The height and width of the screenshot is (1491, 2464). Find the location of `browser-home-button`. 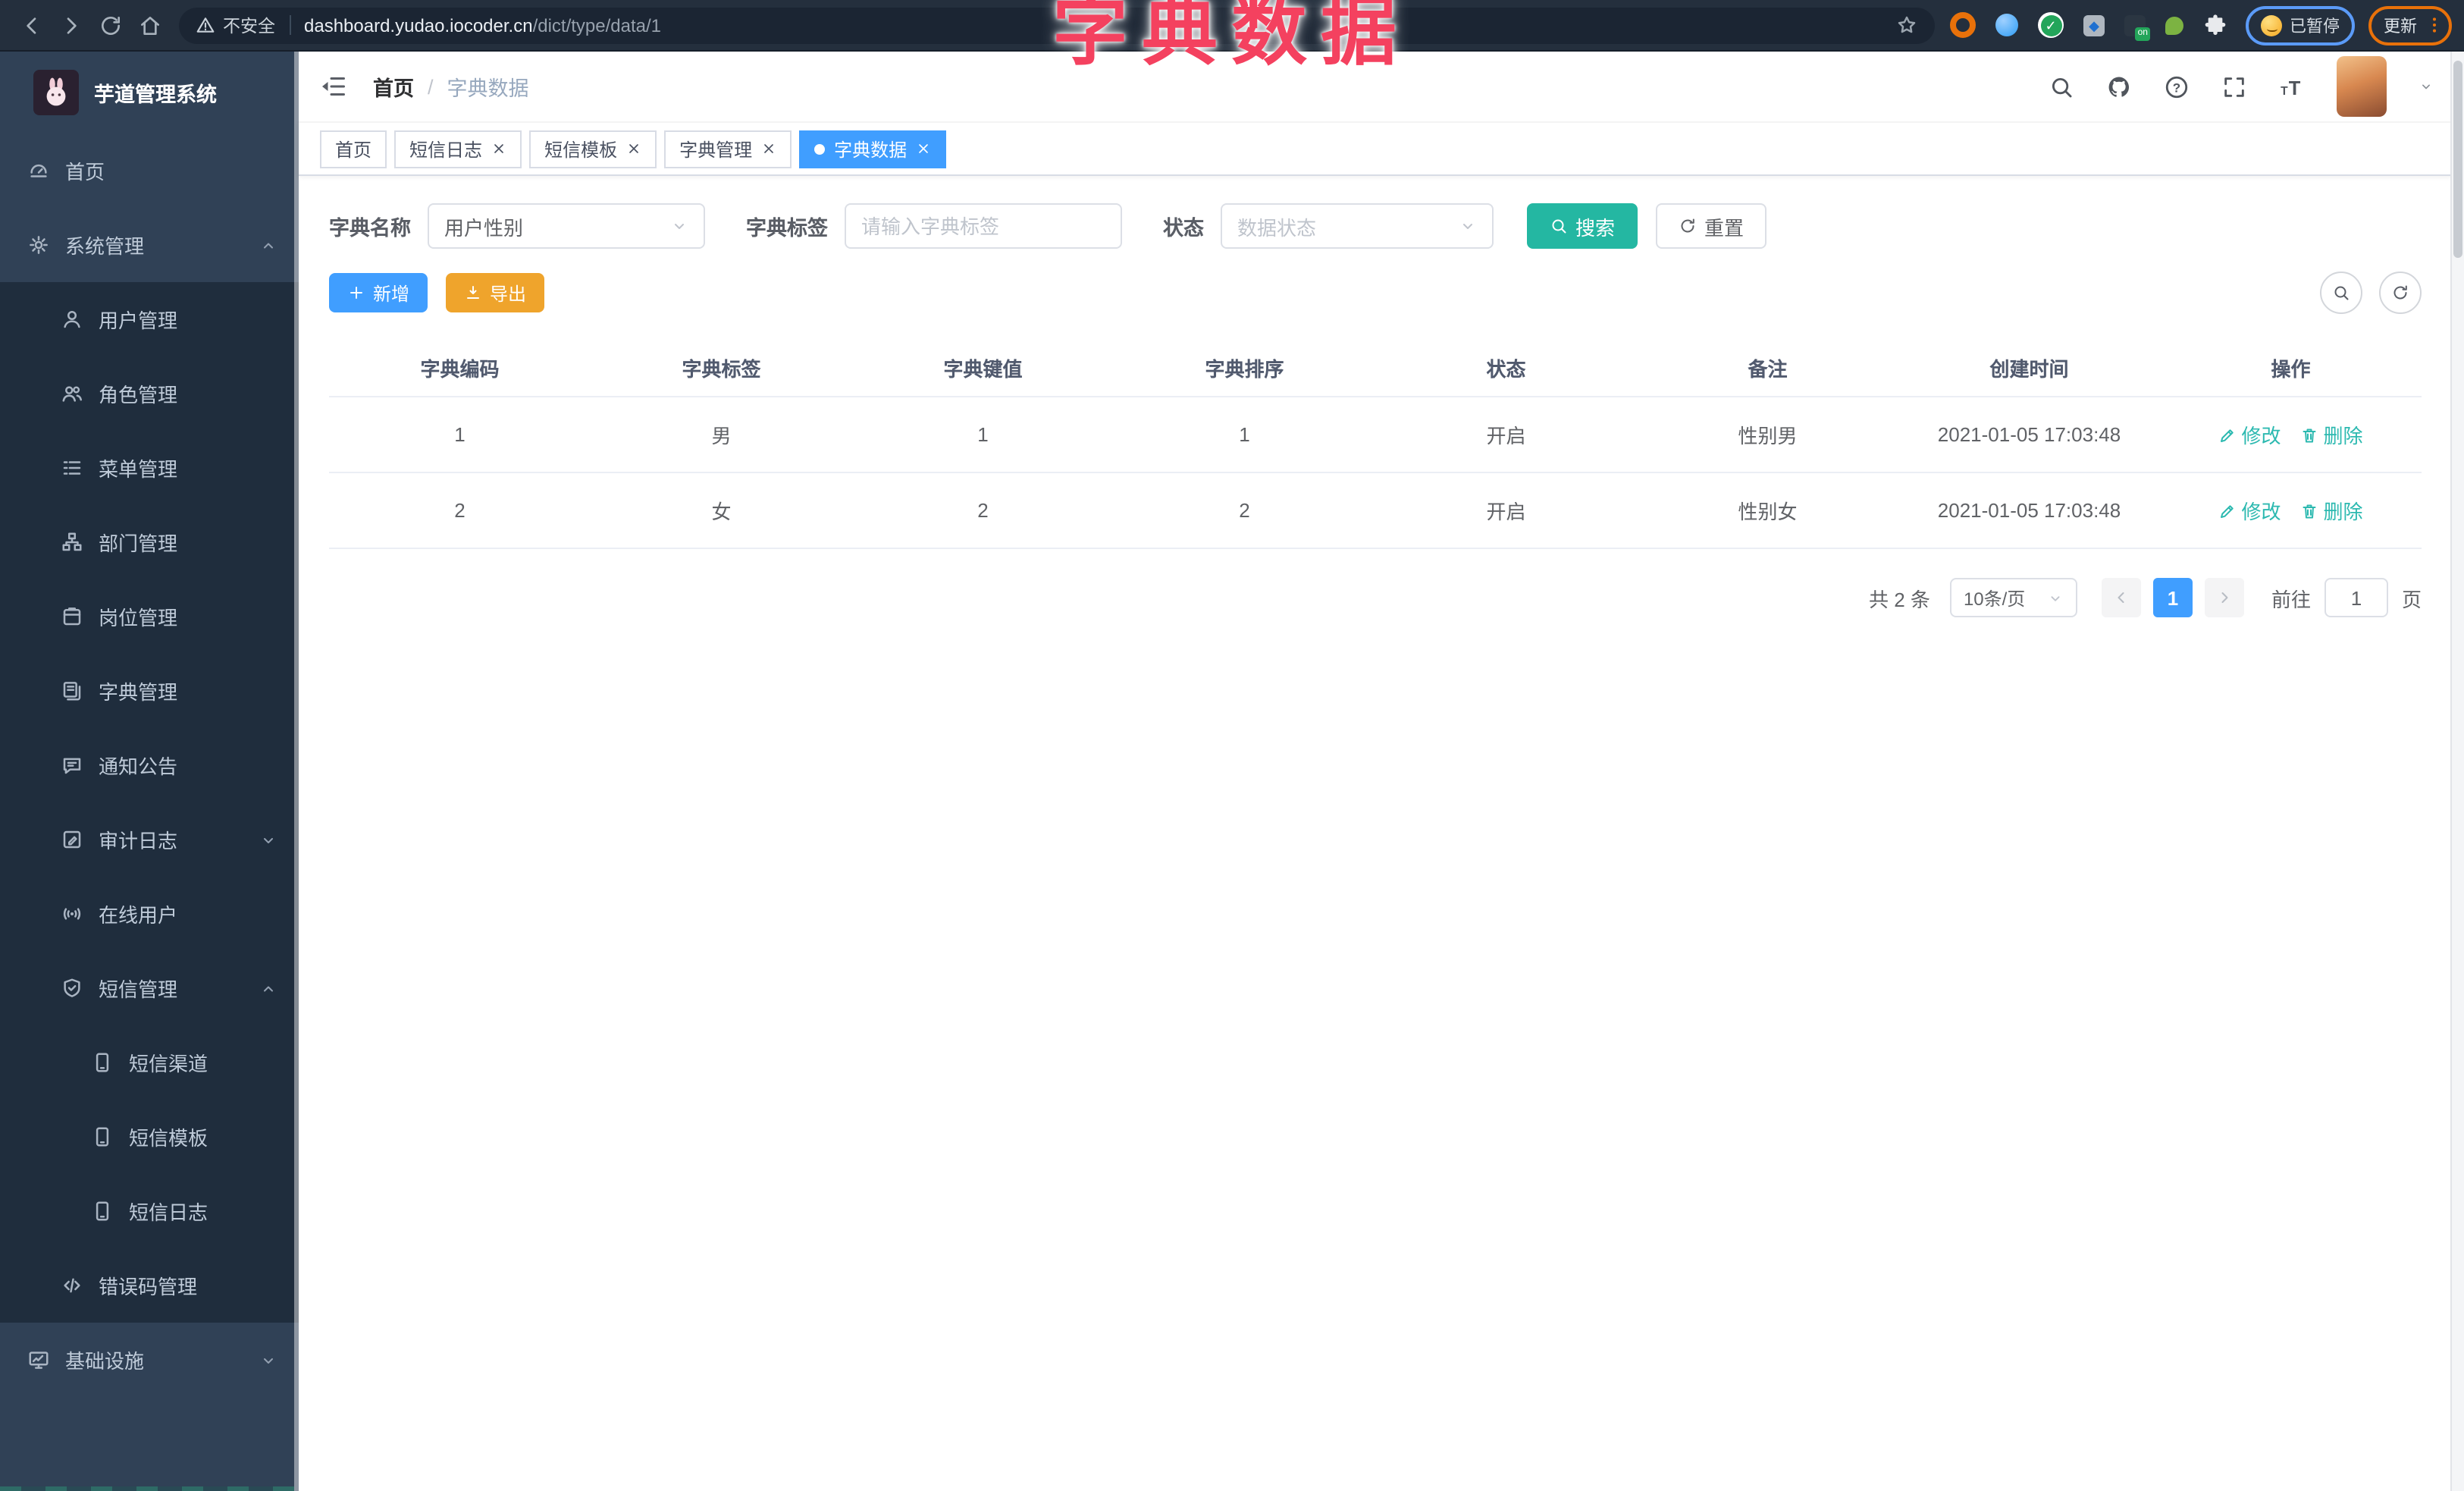

browser-home-button is located at coordinates (150, 25).